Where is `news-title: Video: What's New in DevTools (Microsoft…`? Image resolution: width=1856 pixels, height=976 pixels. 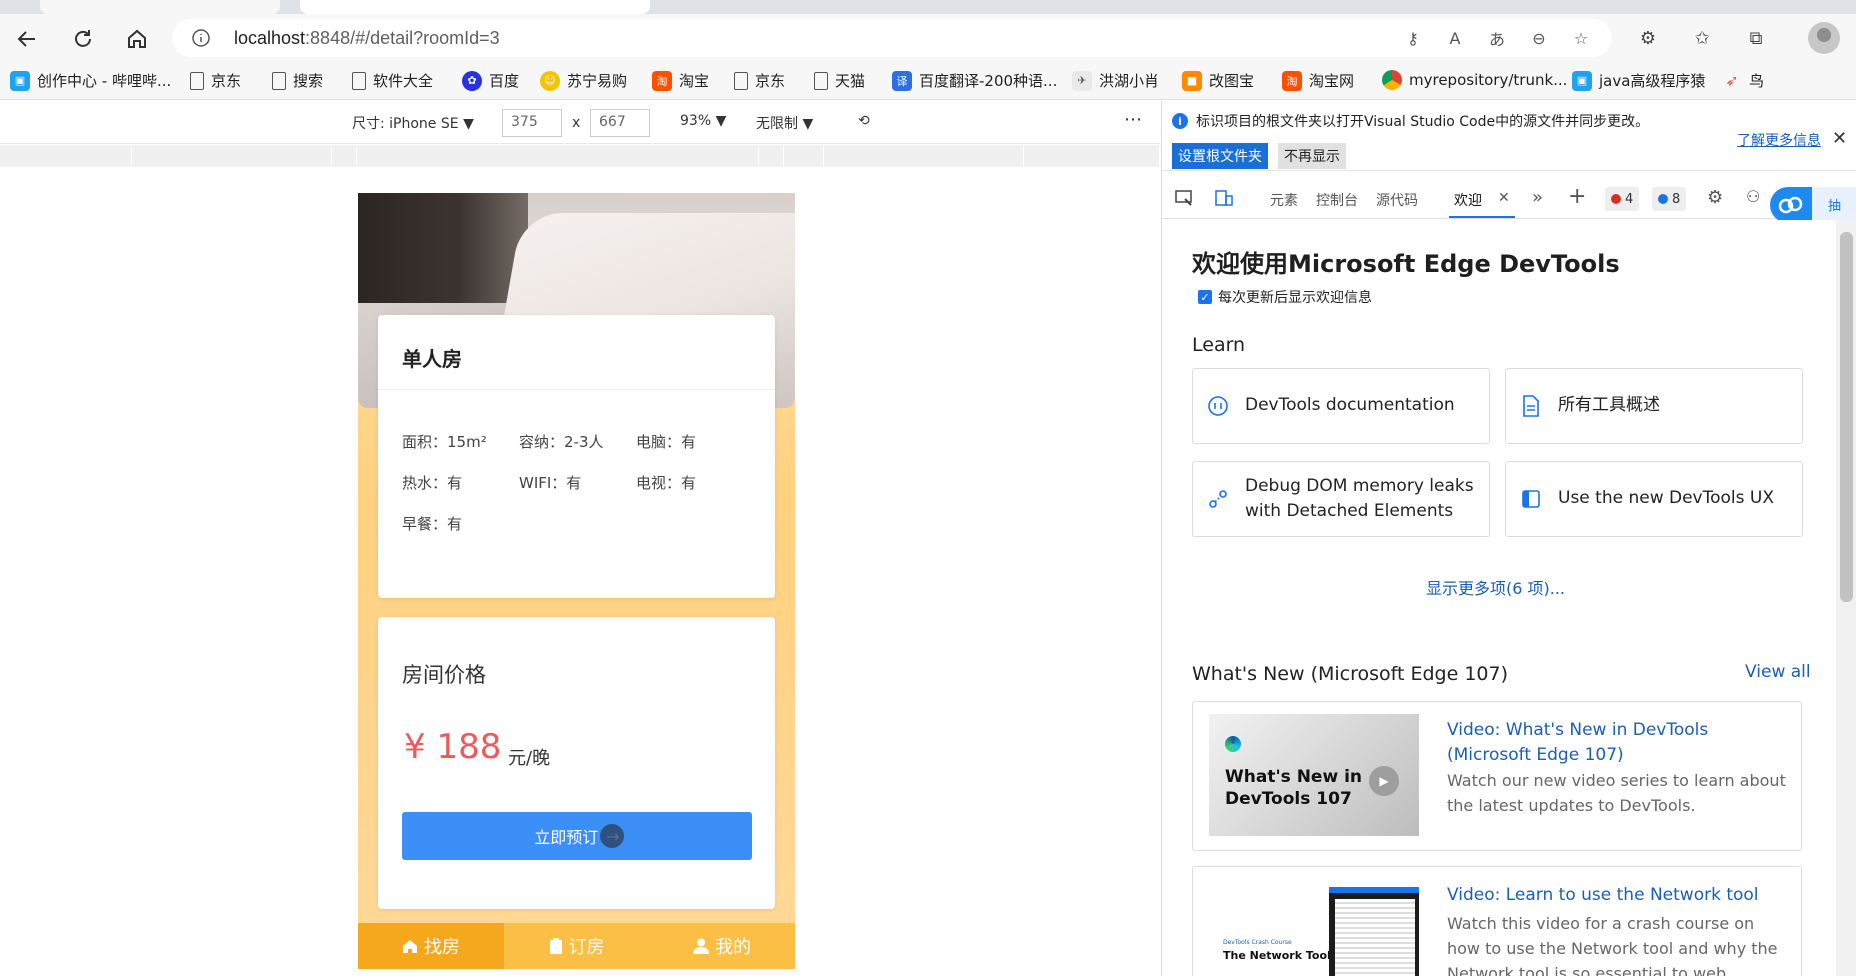
news-title: Video: What's New in DevTools (Microsoft… is located at coordinates (1617, 743).